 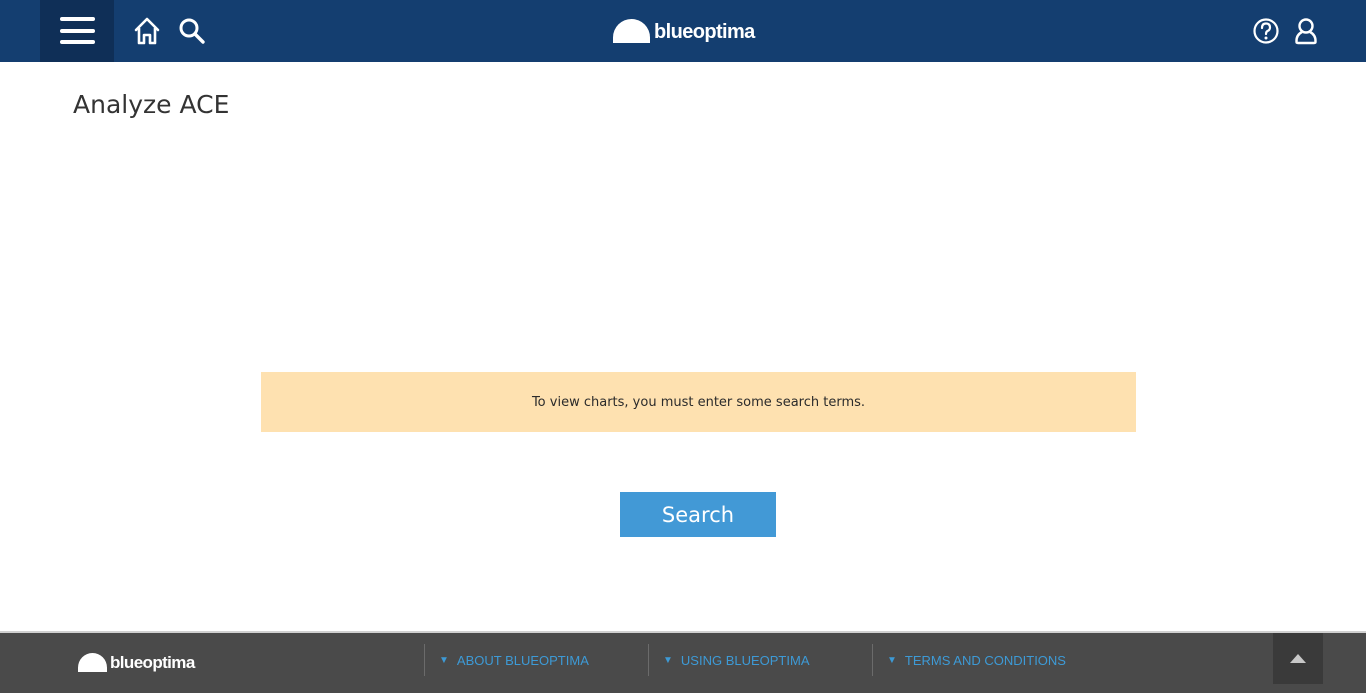 I want to click on page-title: Analyze ACE, so click(x=151, y=104).